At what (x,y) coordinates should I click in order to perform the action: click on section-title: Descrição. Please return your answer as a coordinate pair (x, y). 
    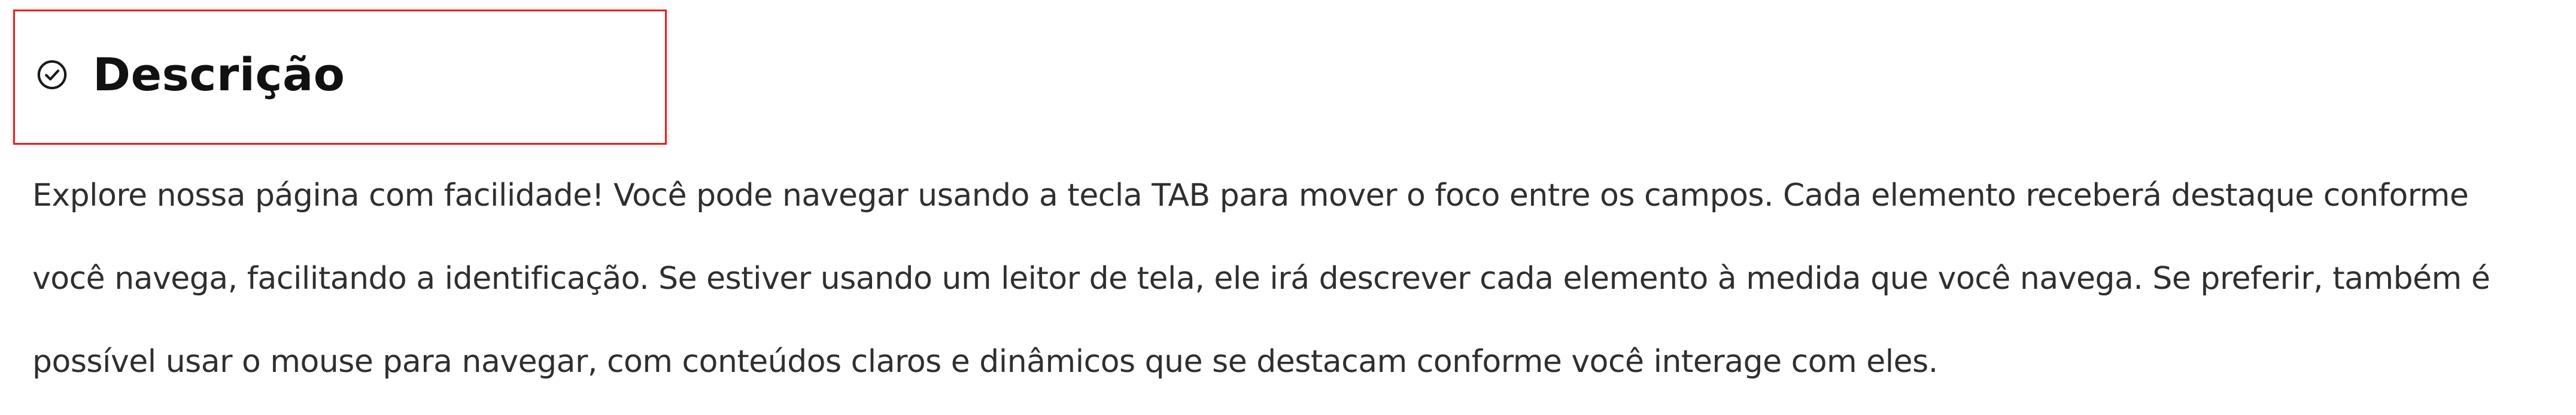
    Looking at the image, I should click on (219, 74).